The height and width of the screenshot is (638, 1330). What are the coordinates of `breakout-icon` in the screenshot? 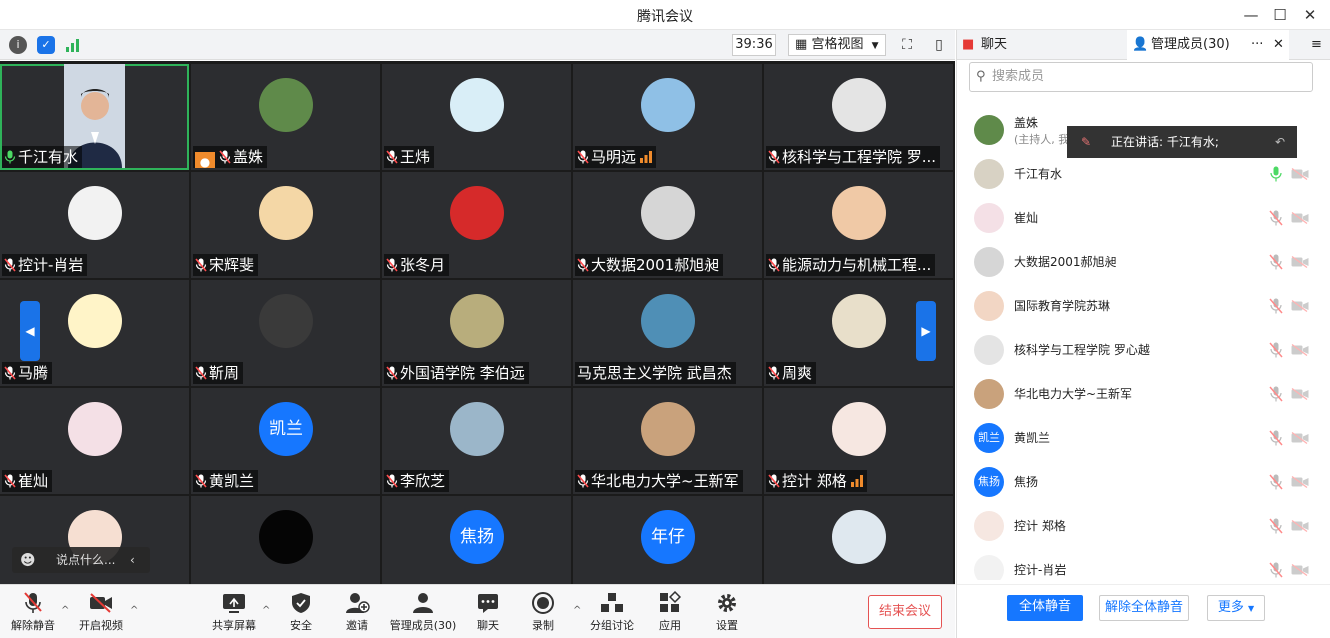 It's located at (612, 602).